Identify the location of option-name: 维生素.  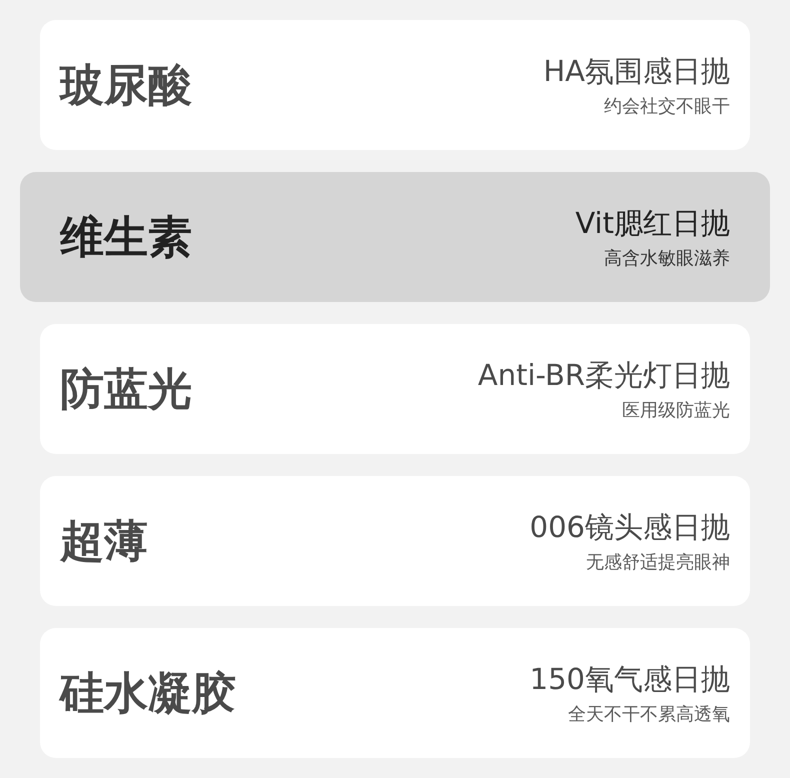
(126, 237).